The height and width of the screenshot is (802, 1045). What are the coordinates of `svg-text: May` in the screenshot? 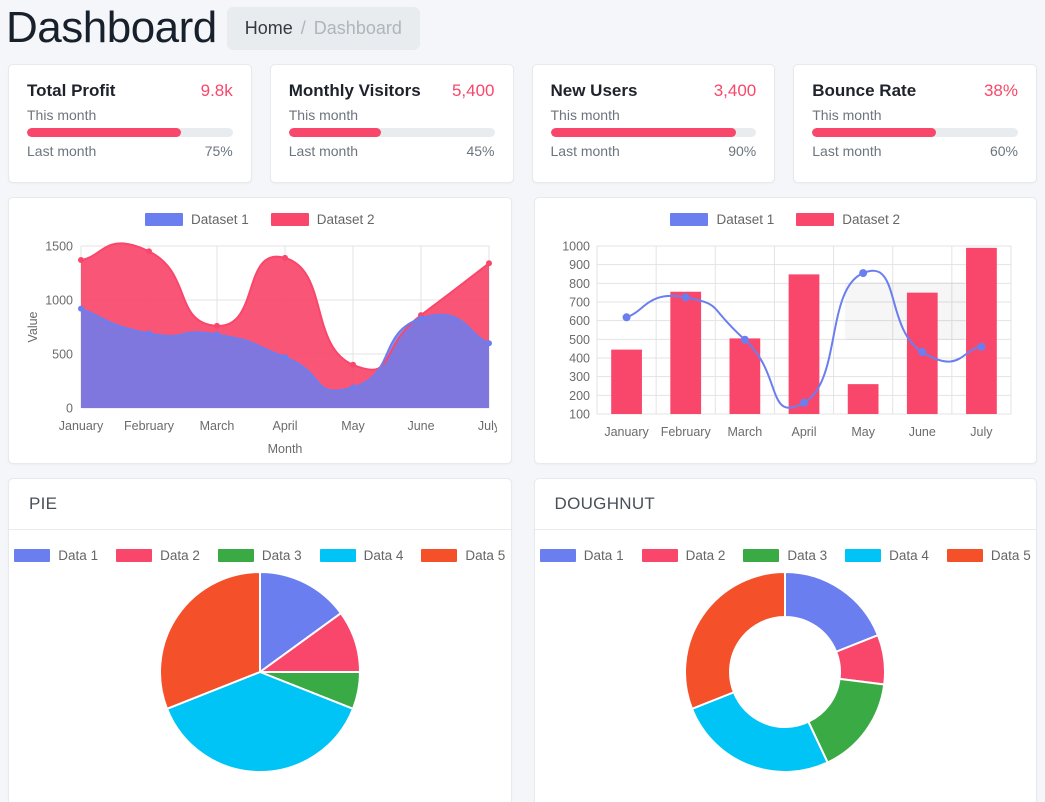 It's located at (353, 426).